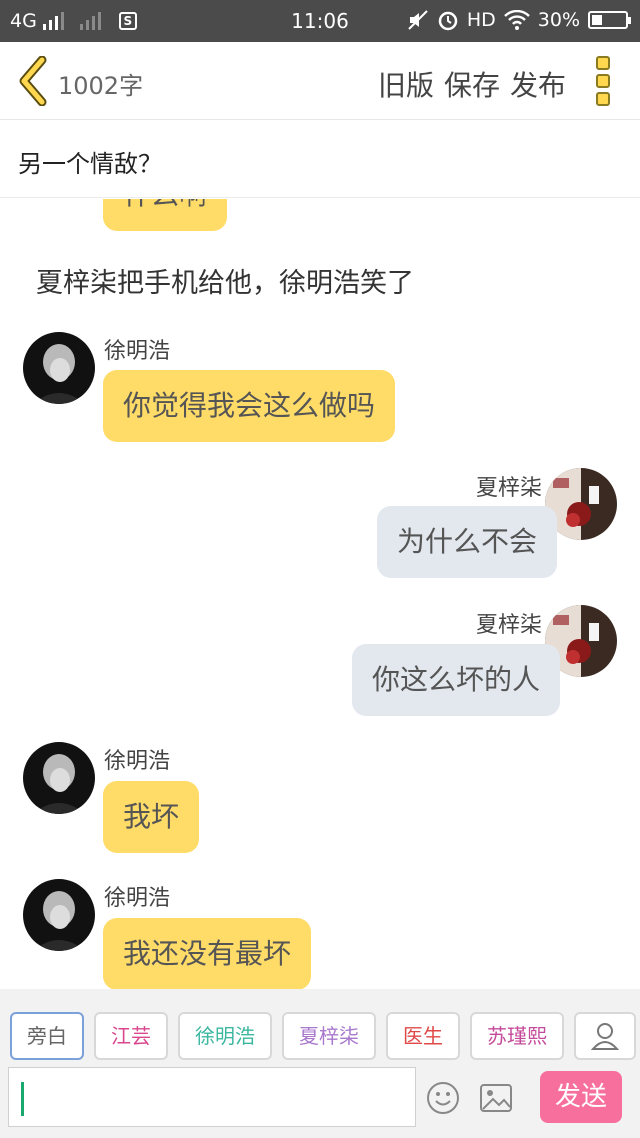 The image size is (640, 1138). Describe the element at coordinates (443, 1098) in the screenshot. I see `emoji-icon` at that location.